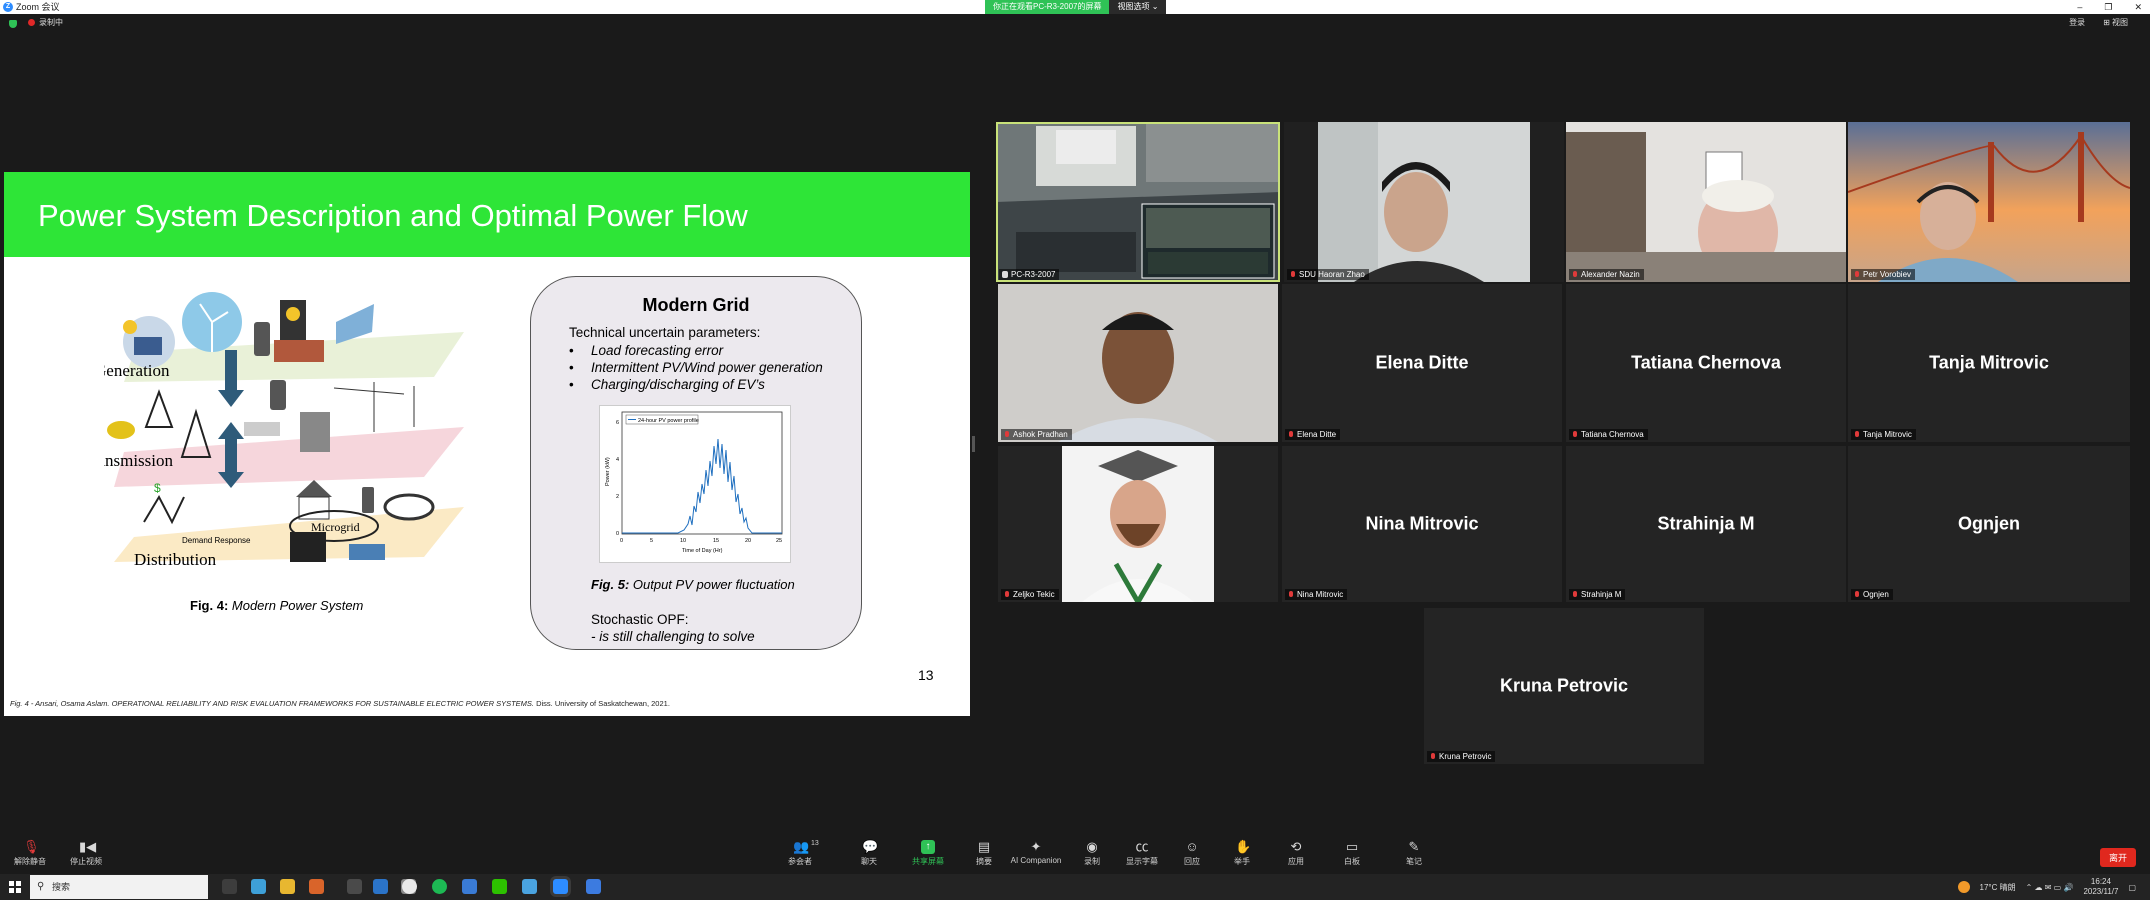  Describe the element at coordinates (1317, 434) in the screenshot. I see `participant-name: Elena Ditte` at that location.